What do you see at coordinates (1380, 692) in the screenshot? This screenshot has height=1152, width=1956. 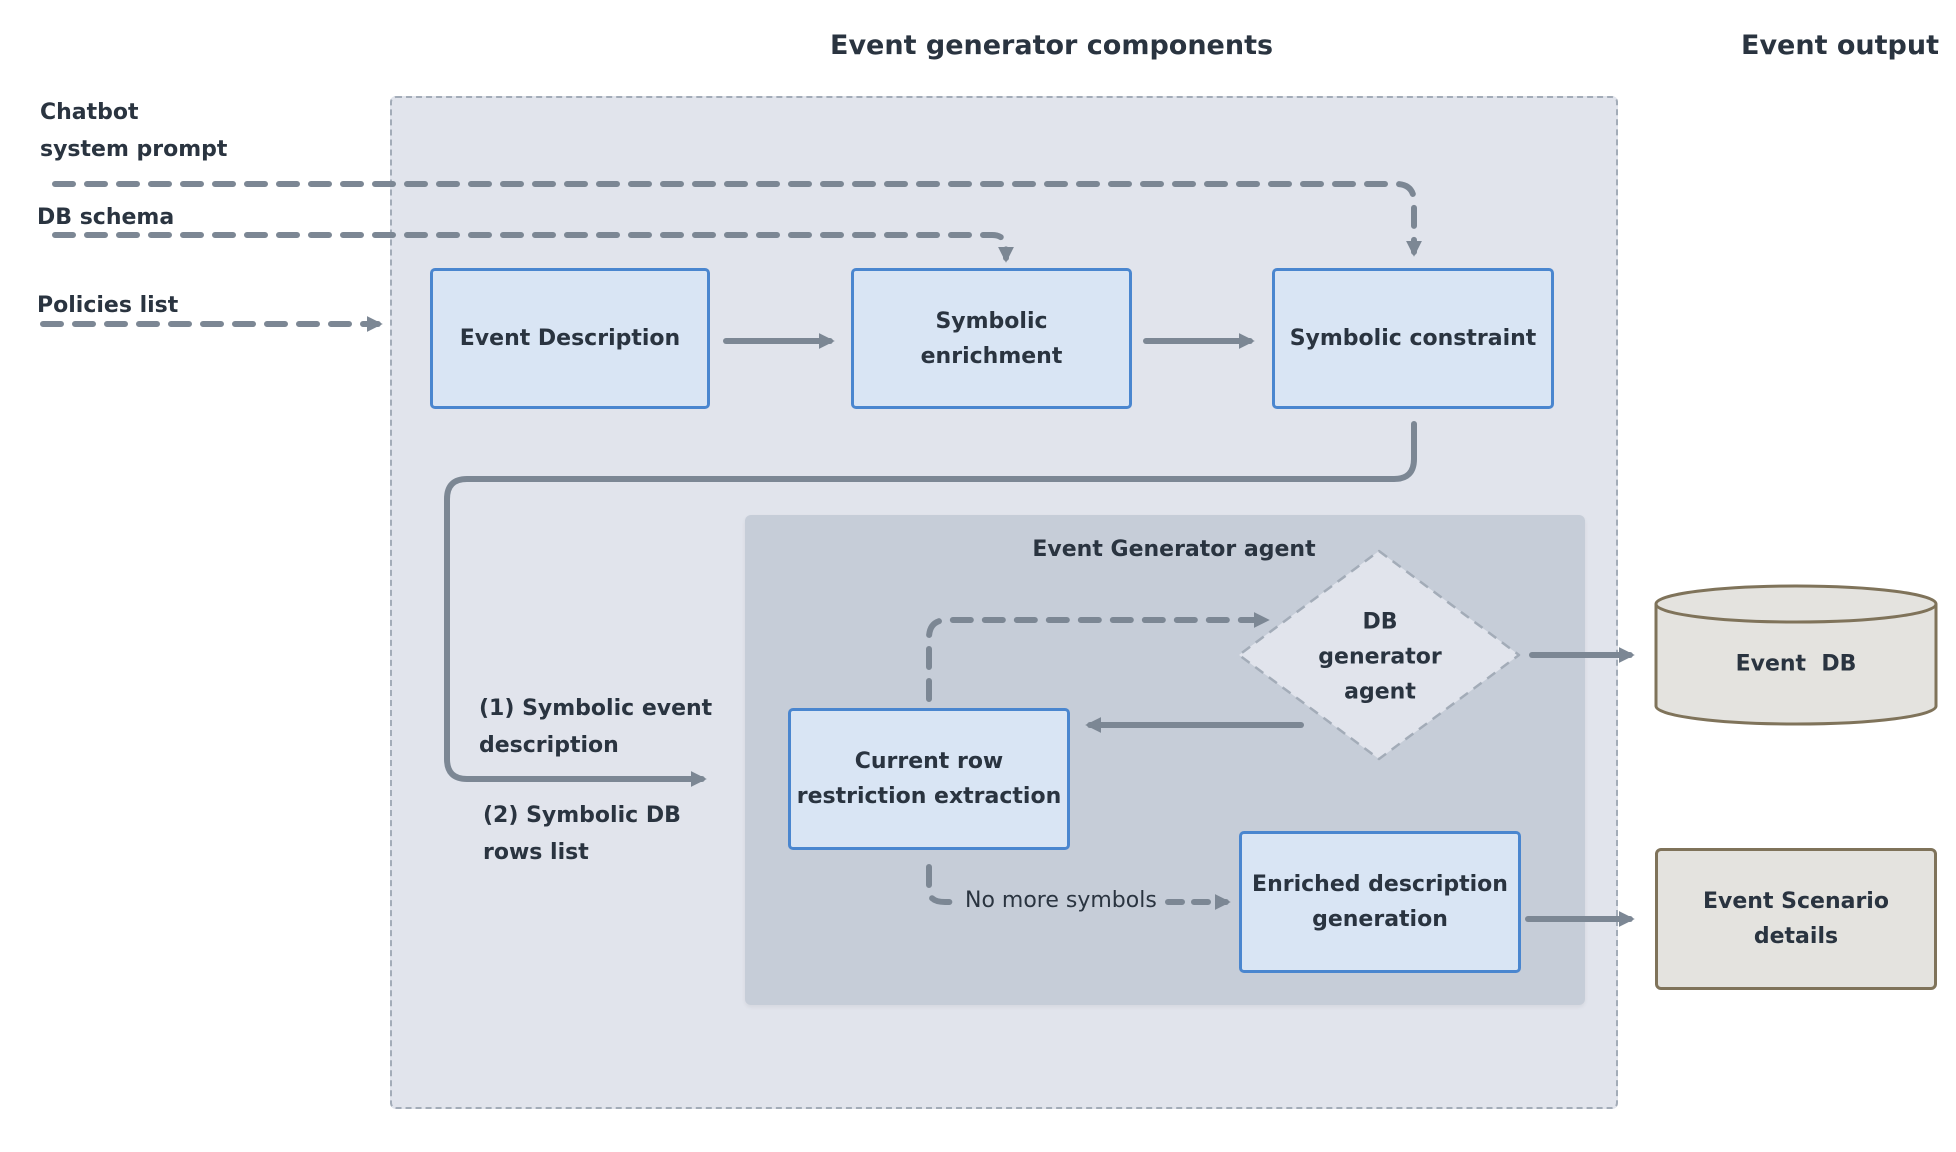 I see `db-generator-label-line3: agent` at bounding box center [1380, 692].